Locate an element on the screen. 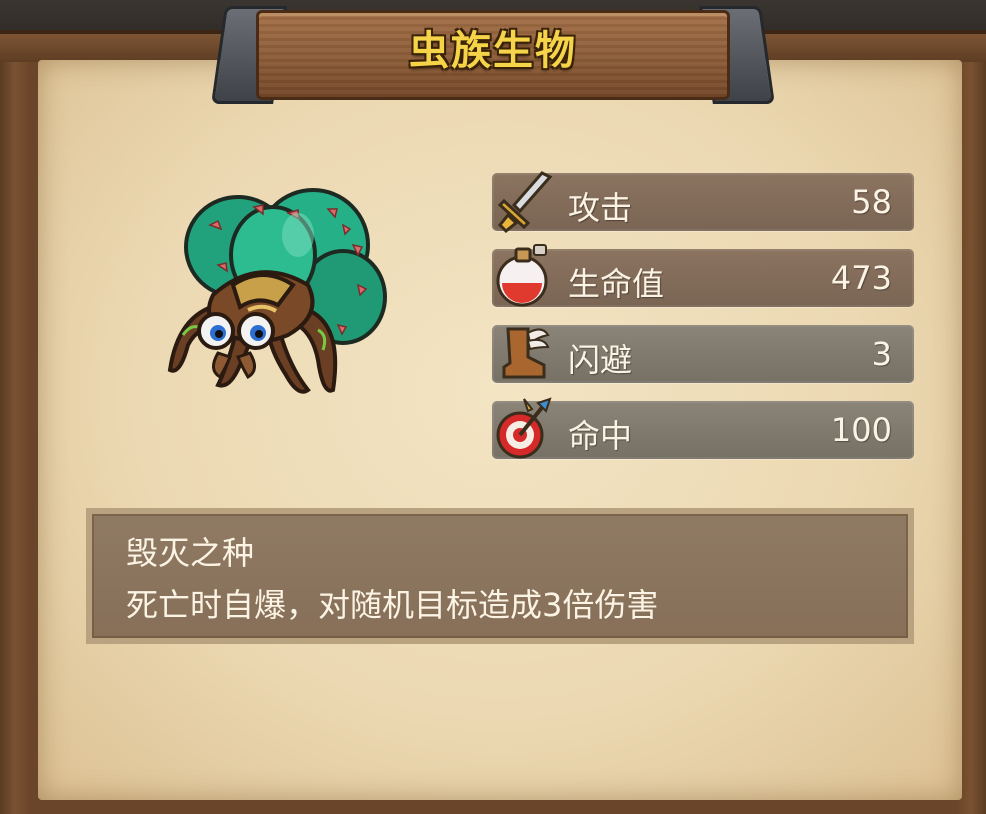  target-arrow-icon is located at coordinates (524, 428).